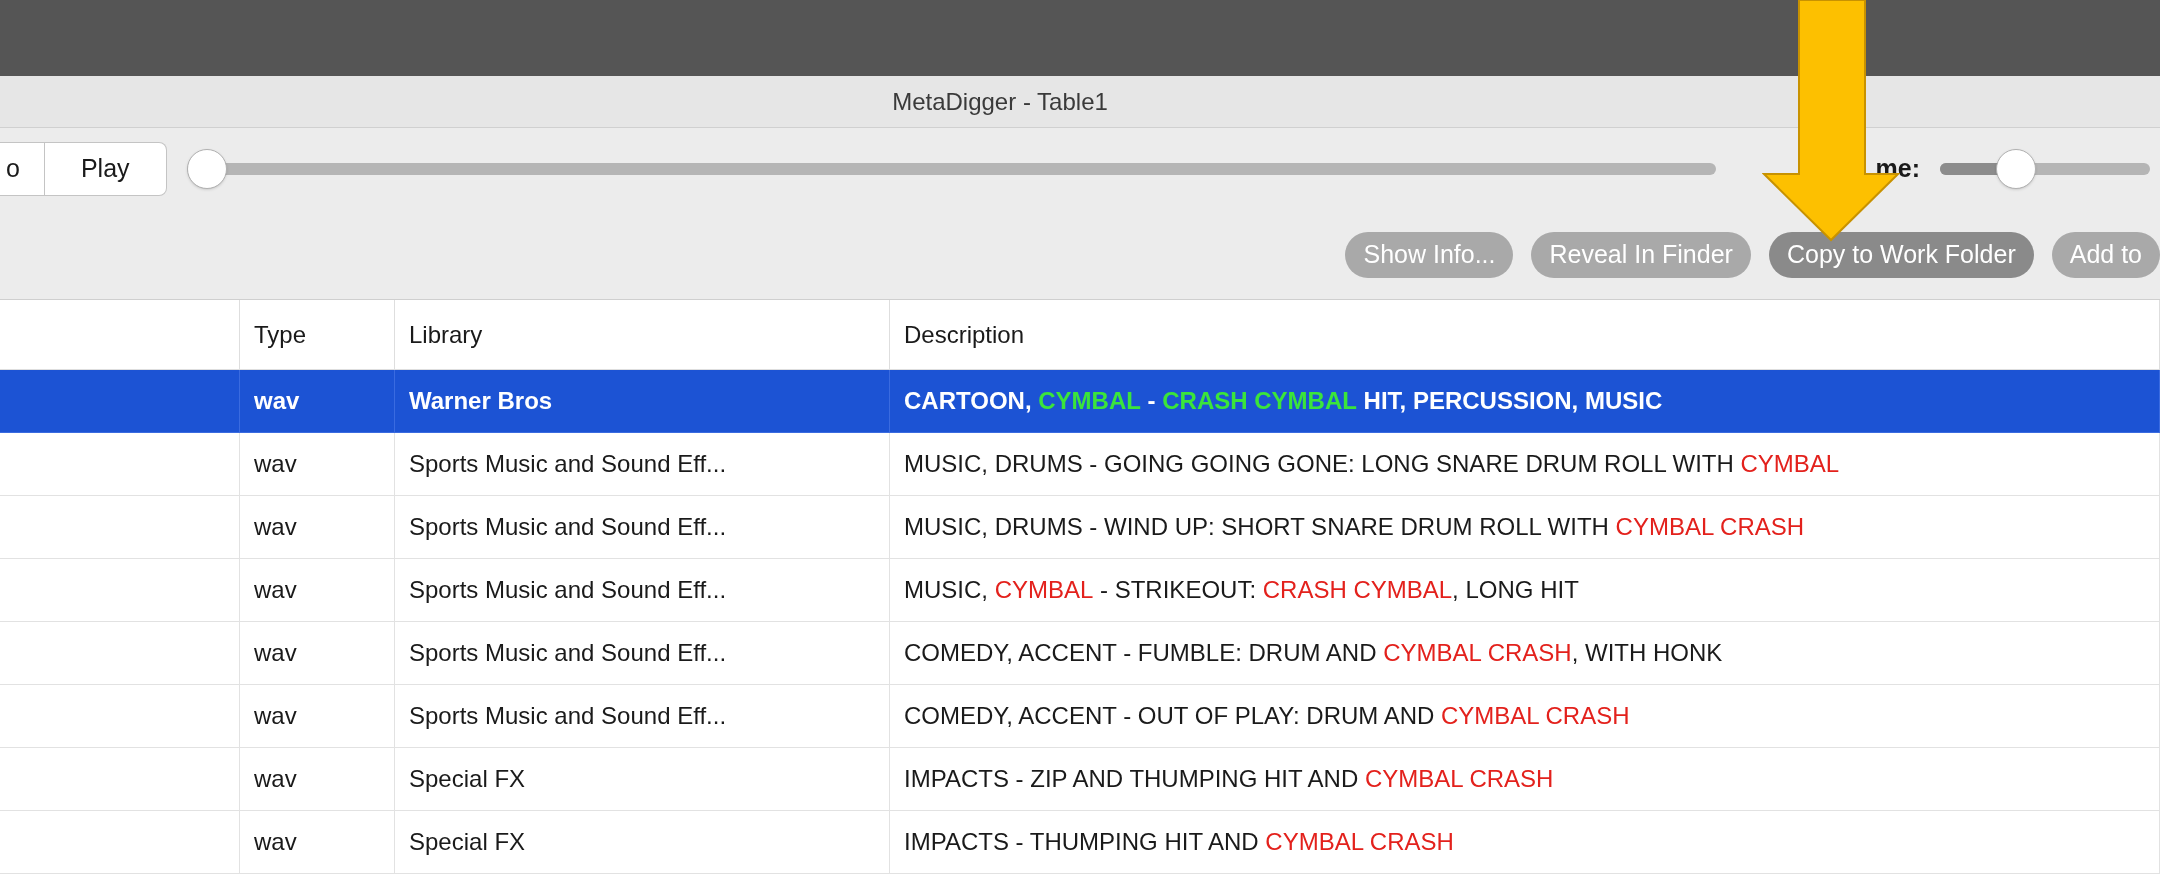 The width and height of the screenshot is (2160, 894). What do you see at coordinates (1525, 842) in the screenshot?
I see `table-cell: IMPACTS - THUMPING HIT AND CYMBAL CRASH` at bounding box center [1525, 842].